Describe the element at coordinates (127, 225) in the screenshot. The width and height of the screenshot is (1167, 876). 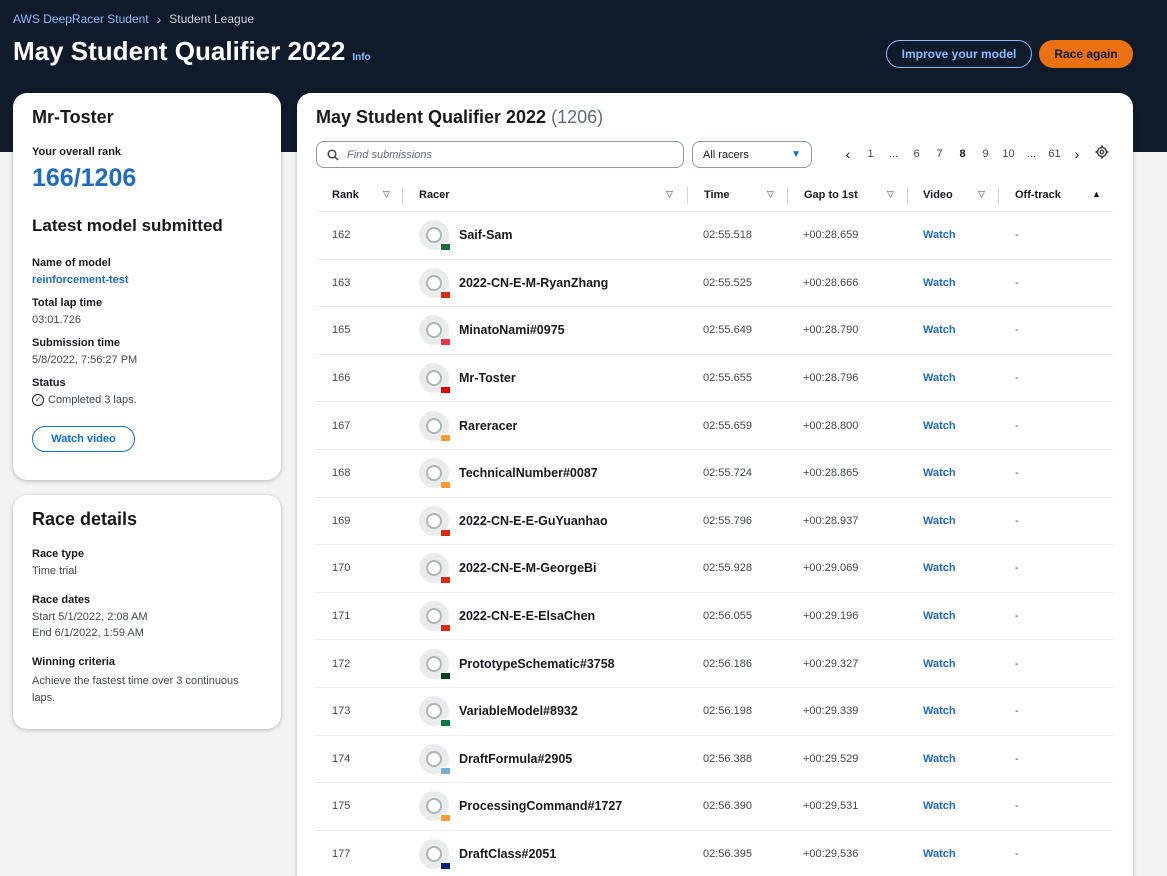
I see `latest-model-heading: Latest model submitted` at that location.